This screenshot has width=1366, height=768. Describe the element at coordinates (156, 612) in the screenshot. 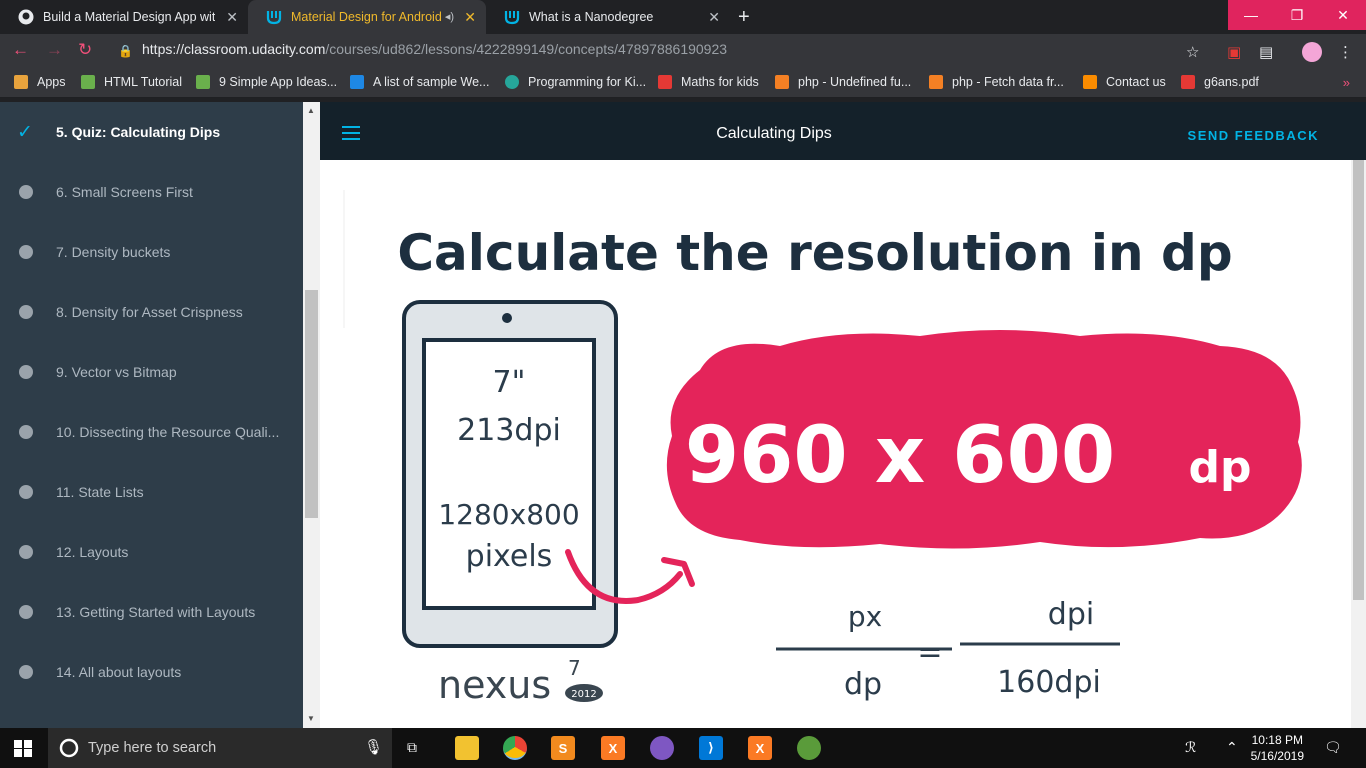

I see `sidebar-item-label: 13. Getting Started with Layouts` at that location.